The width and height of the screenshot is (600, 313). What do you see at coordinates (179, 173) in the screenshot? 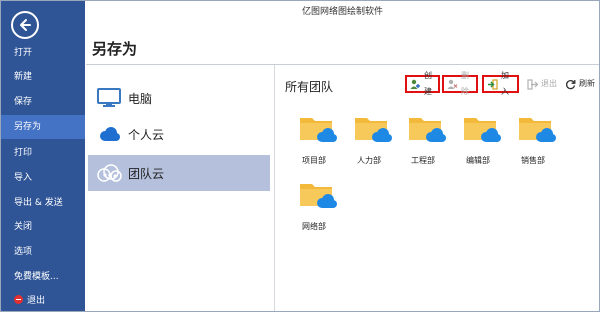
I see `location-team-cloud: 团队云` at bounding box center [179, 173].